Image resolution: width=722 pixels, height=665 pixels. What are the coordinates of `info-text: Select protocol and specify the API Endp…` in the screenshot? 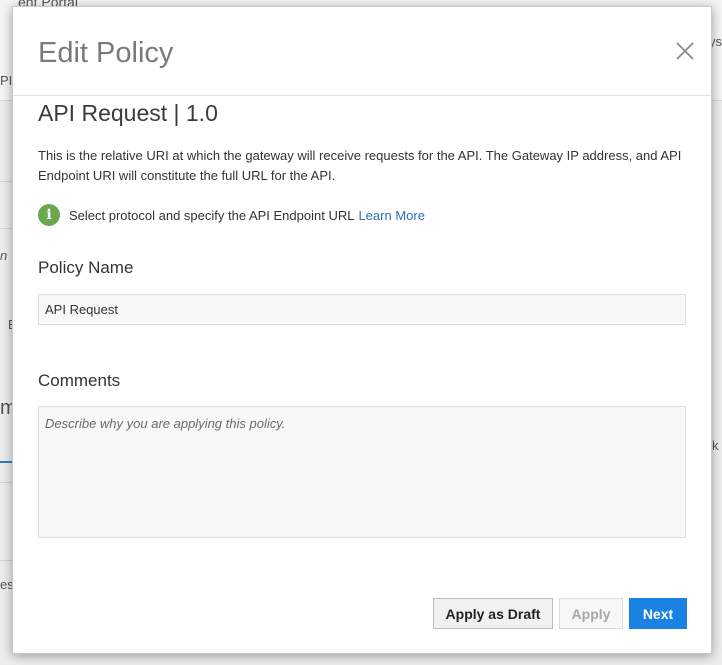 It's located at (212, 215).